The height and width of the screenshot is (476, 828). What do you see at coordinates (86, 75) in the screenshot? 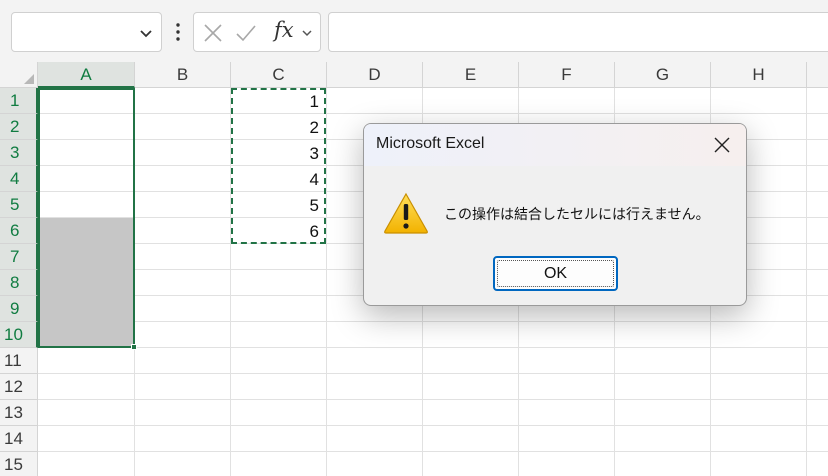
I see `column-header-a: A` at bounding box center [86, 75].